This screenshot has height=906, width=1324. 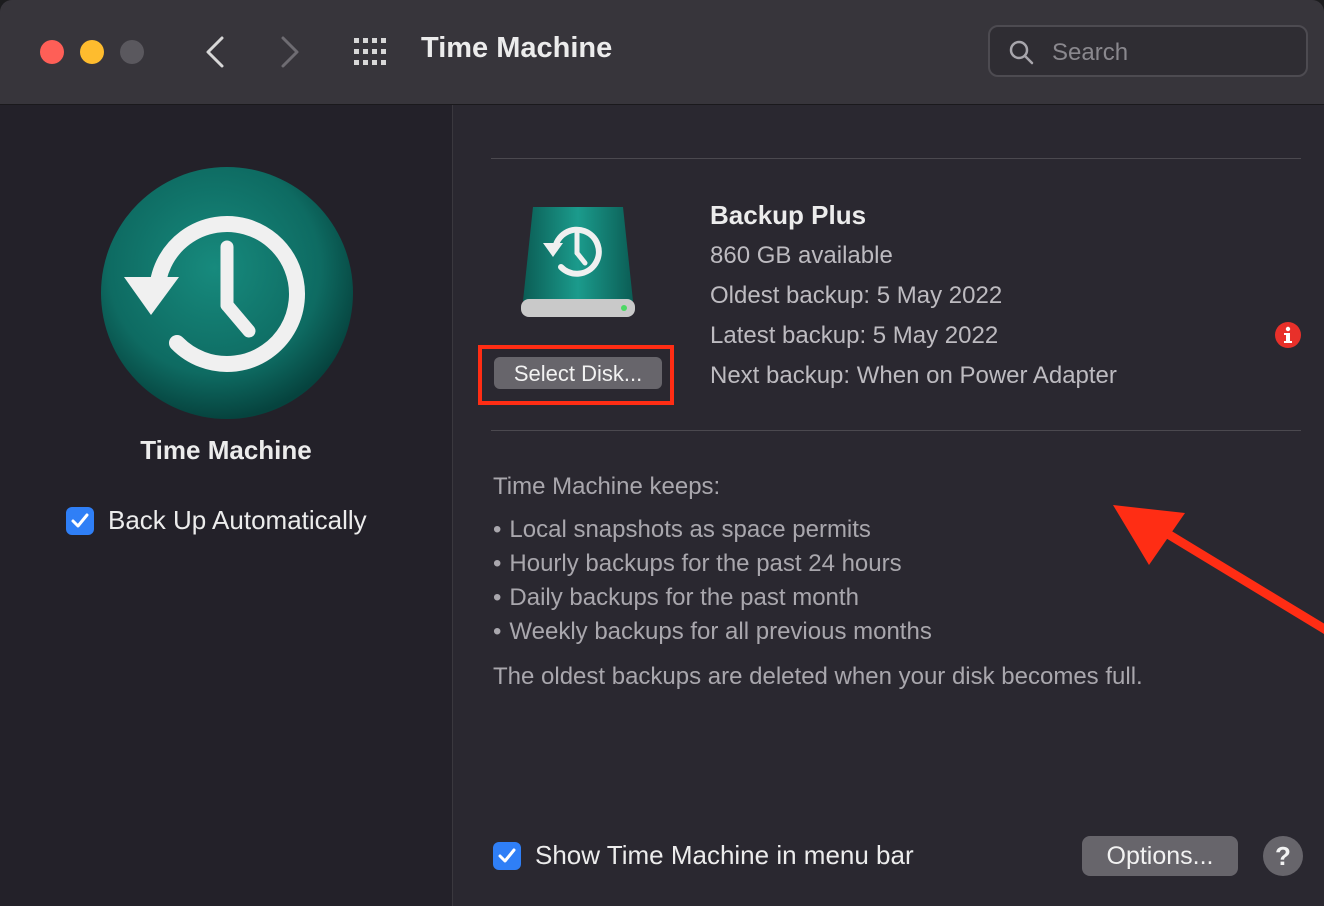 I want to click on forward-chevron-icon, so click(x=290, y=52).